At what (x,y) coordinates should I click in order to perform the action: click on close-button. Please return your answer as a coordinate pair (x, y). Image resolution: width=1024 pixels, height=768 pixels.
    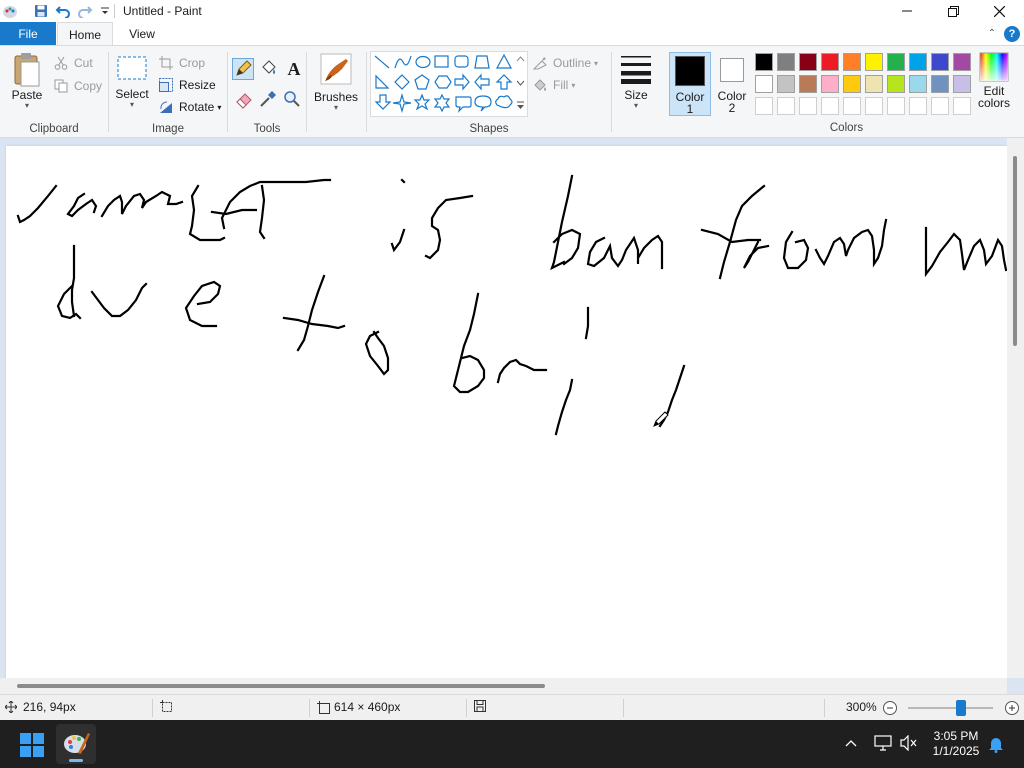
    Looking at the image, I should click on (999, 11).